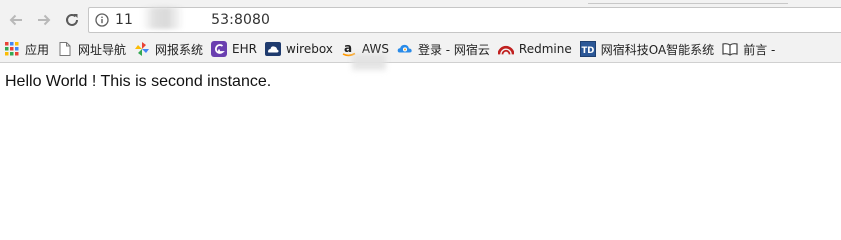  I want to click on bookmark-wangsu-login: 登录 - 网宿云, so click(443, 49).